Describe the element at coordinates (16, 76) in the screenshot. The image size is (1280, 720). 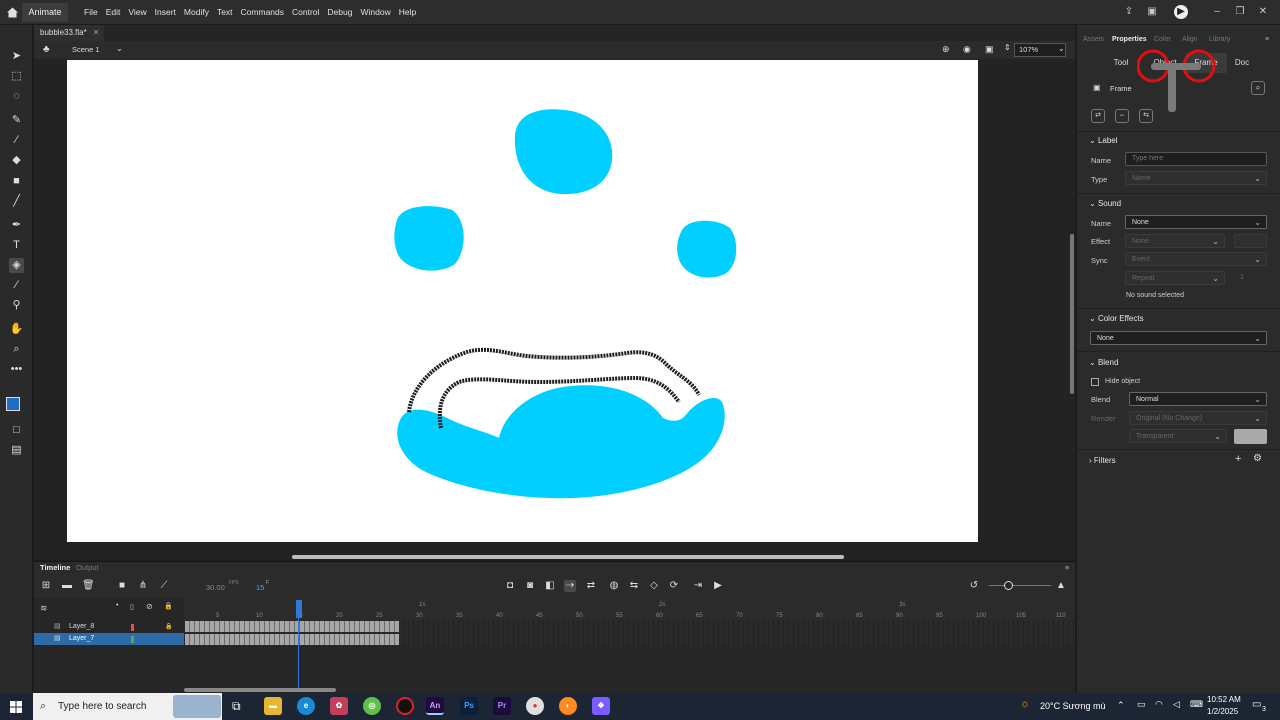
I see `free-transform-tool-icon: ⬚` at that location.